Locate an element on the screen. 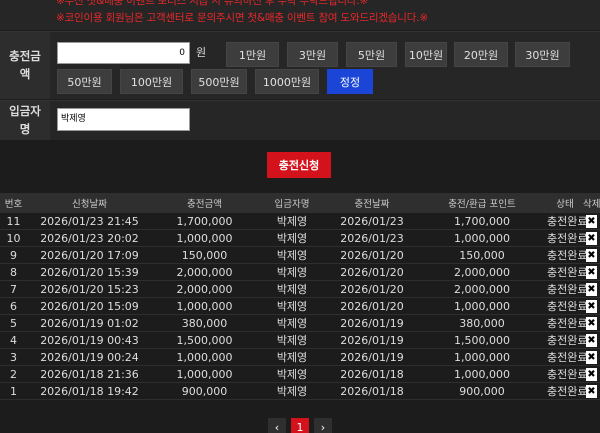  cell-no: 4 is located at coordinates (13, 340).